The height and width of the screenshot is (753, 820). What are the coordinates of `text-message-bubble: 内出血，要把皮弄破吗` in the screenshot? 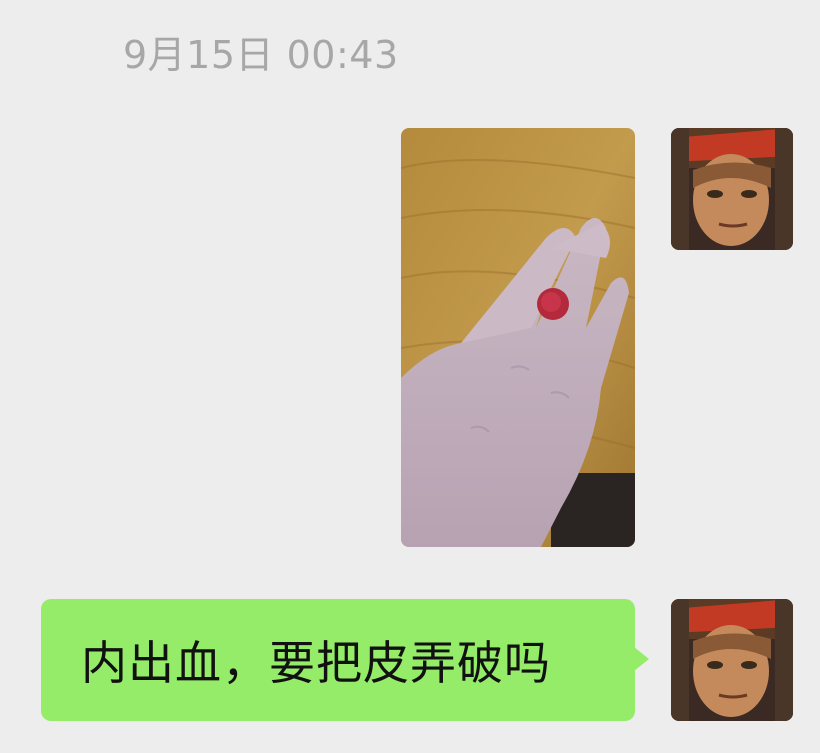 It's located at (345, 660).